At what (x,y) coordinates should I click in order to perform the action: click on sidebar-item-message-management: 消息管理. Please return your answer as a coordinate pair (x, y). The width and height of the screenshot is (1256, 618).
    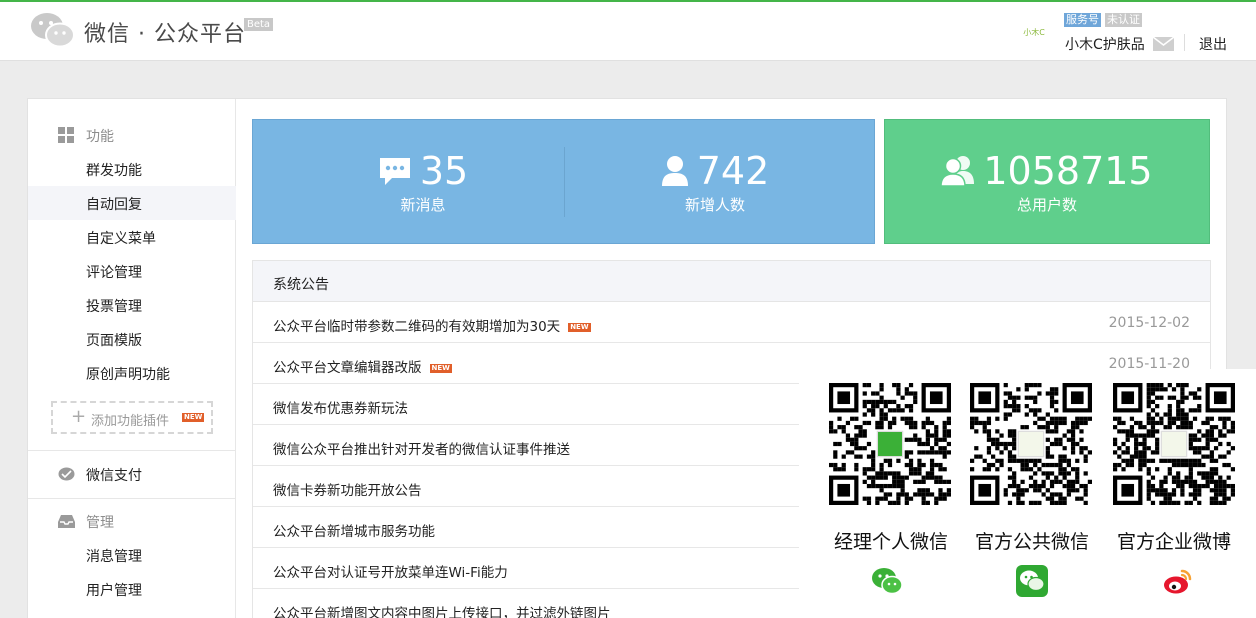
    Looking at the image, I should click on (132, 555).